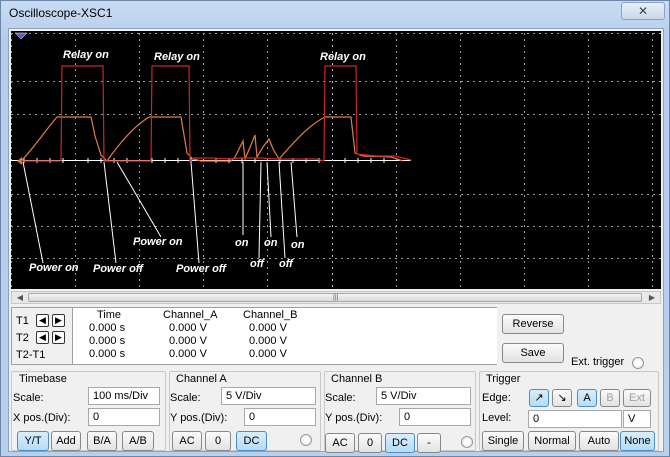 The image size is (670, 457). Describe the element at coordinates (286, 264) in the screenshot. I see `annotation-off-2: off` at that location.